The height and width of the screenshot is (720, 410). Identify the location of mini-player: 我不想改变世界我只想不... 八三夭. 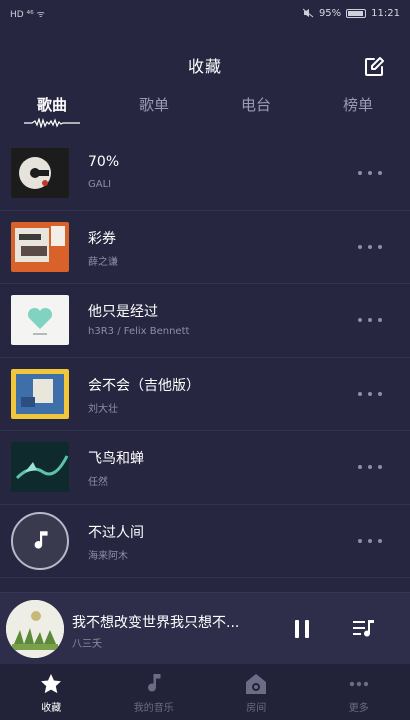
(205, 628).